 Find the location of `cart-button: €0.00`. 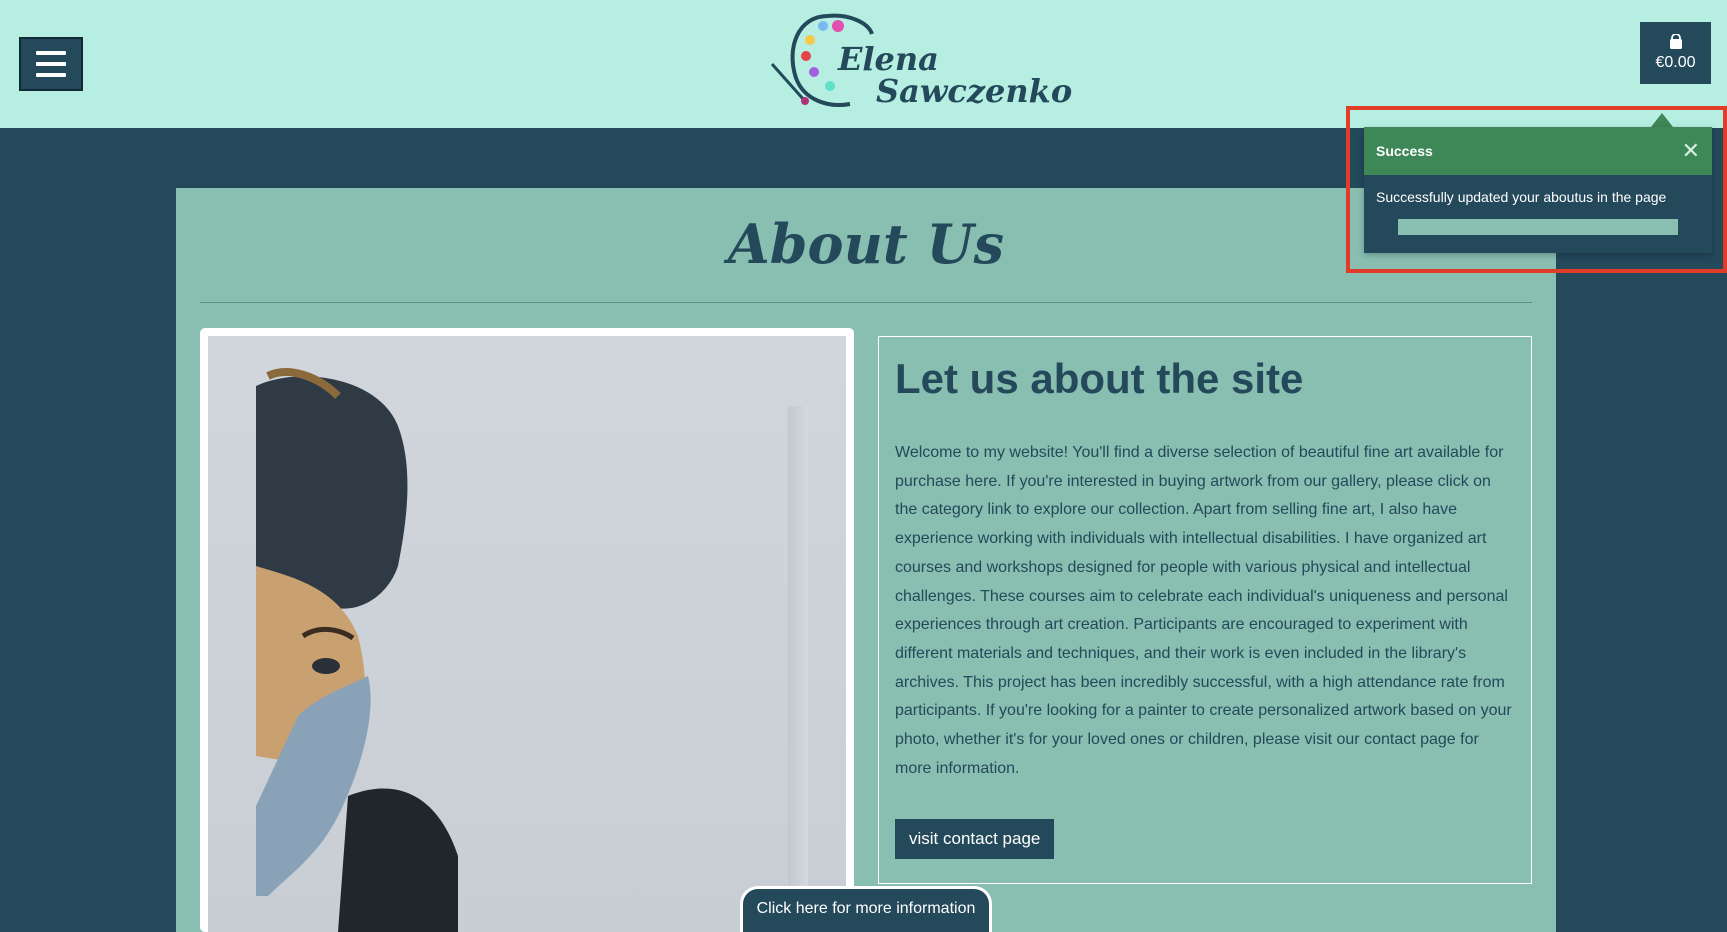

cart-button: €0.00 is located at coordinates (1675, 53).